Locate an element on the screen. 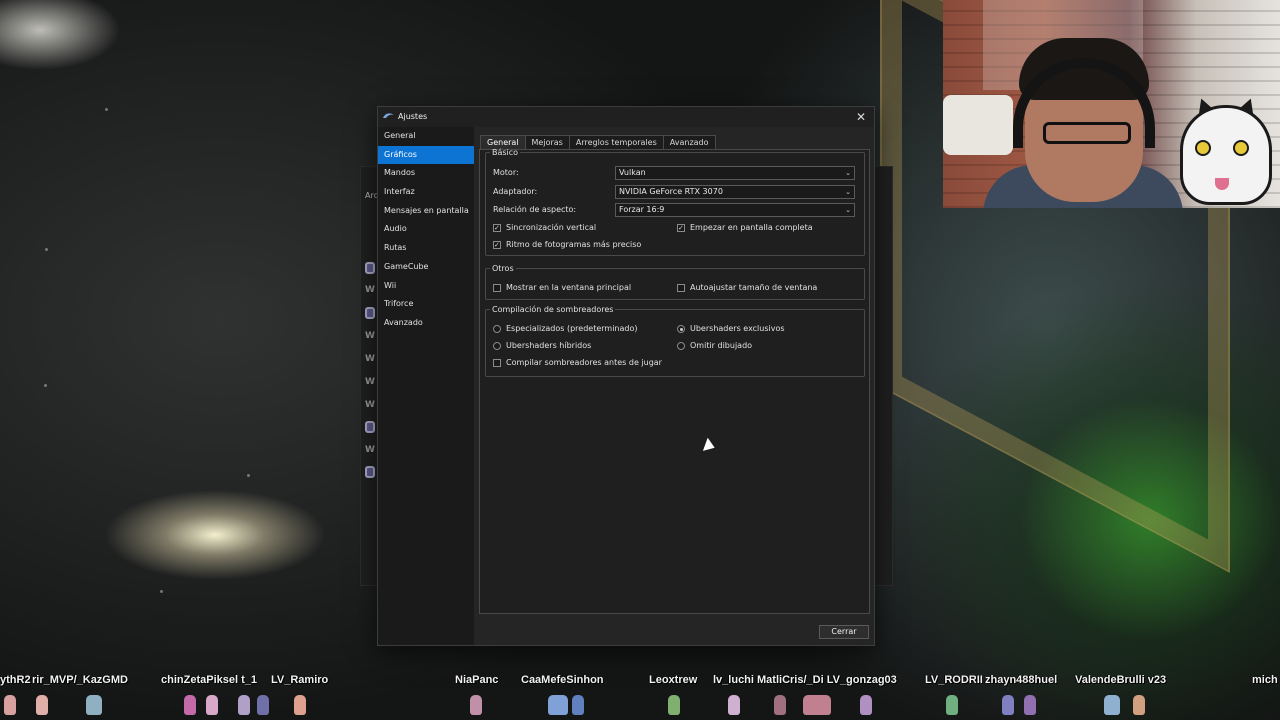 This screenshot has height=720, width=1280. sidebar-item-graficos: Gráficos is located at coordinates (426, 155).